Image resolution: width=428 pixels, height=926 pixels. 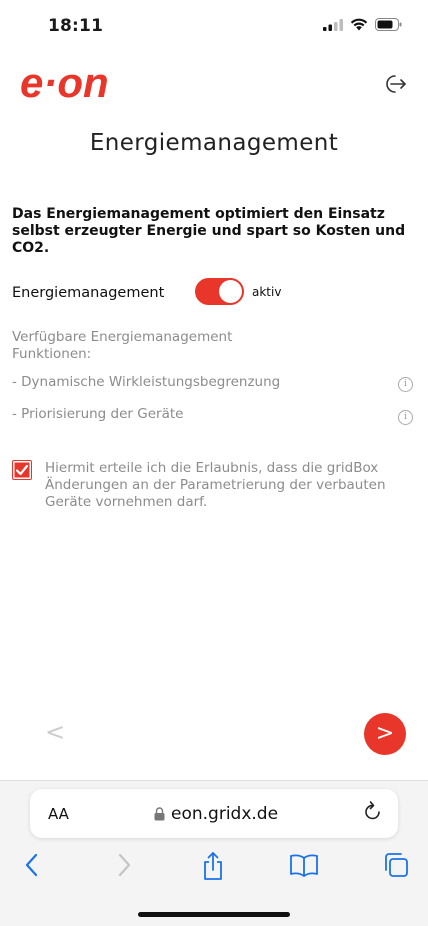 What do you see at coordinates (385, 734) in the screenshot?
I see `next-button: >` at bounding box center [385, 734].